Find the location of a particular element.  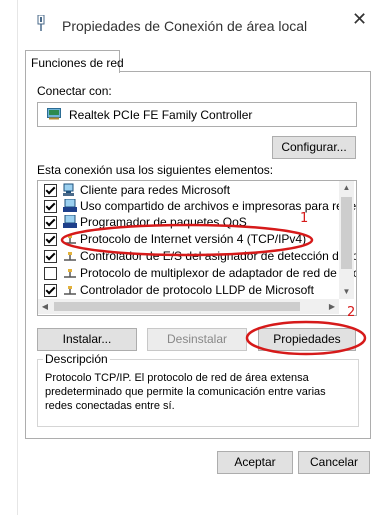

accept-button: Aceptar is located at coordinates (255, 462).